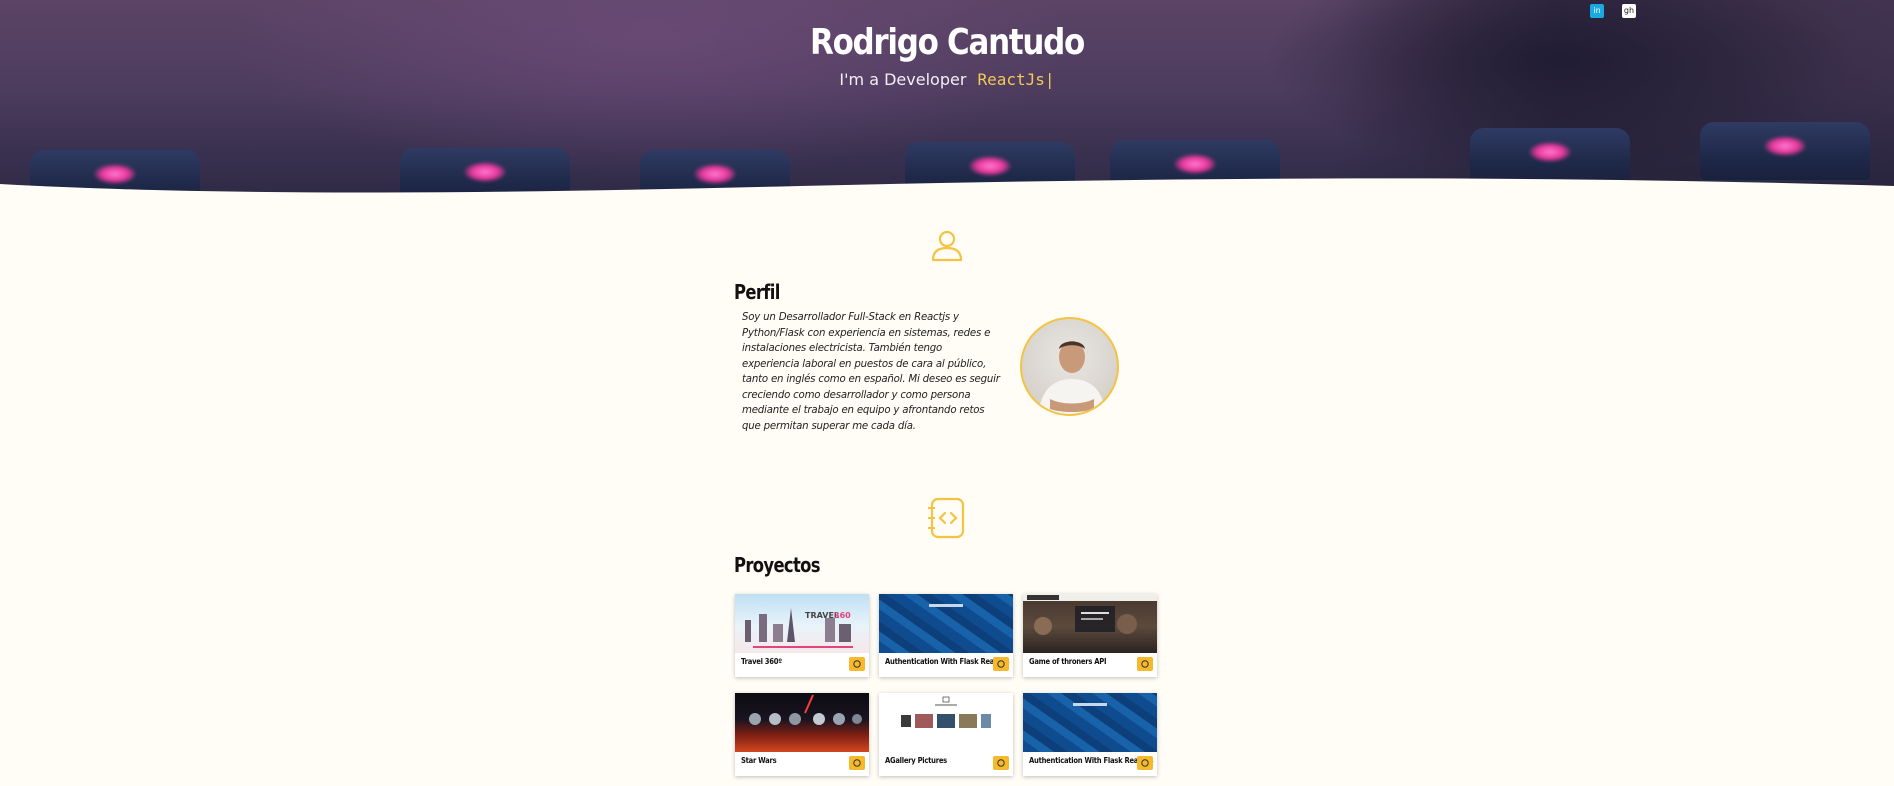 The width and height of the screenshot is (1894, 786). Describe the element at coordinates (1068, 661) in the screenshot. I see `project-title: Game of throners API` at that location.